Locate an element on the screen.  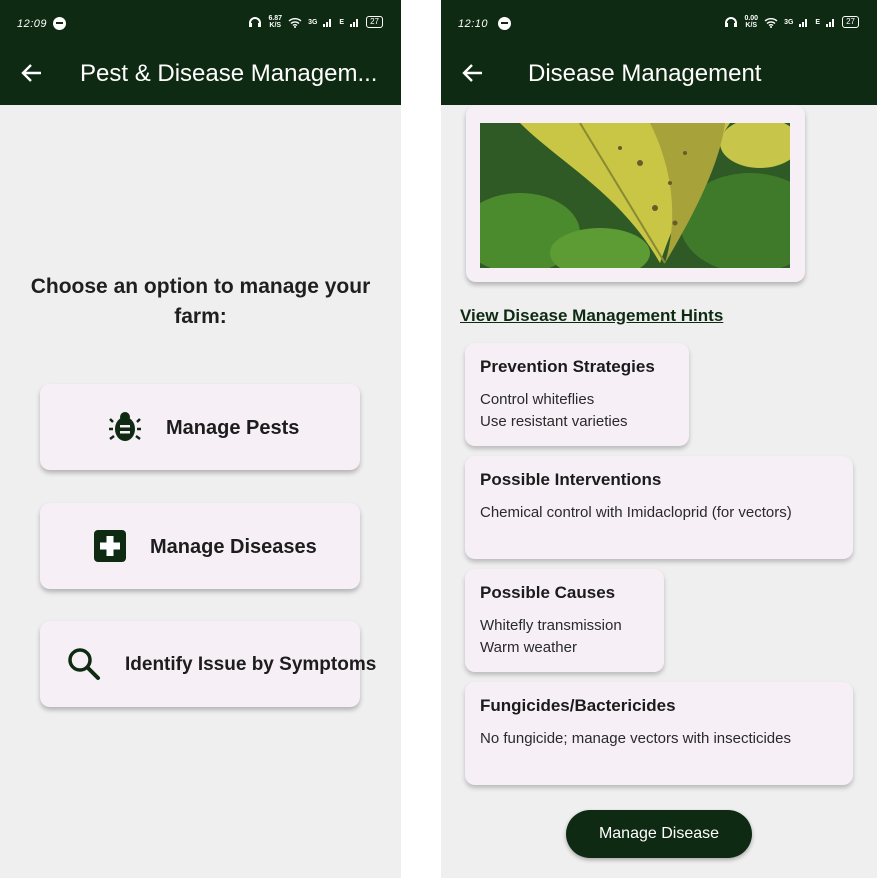
app-bar: Disease Management is located at coordinates (659, 76).